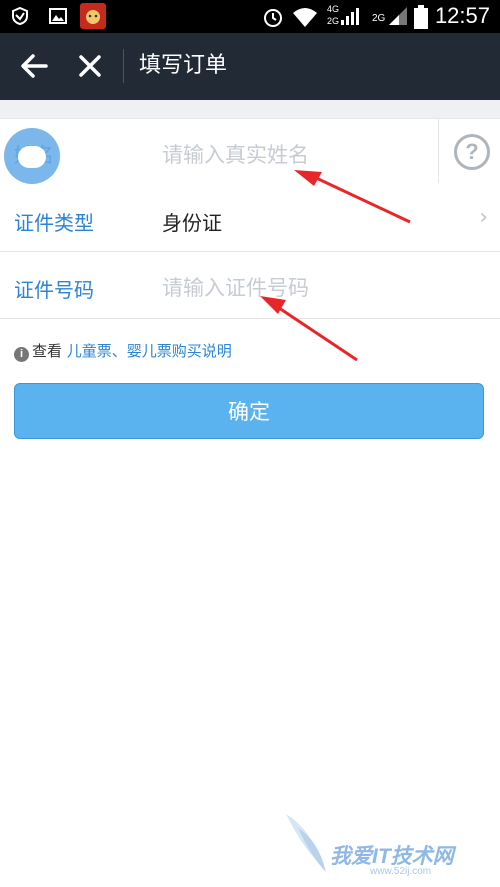 This screenshot has height=887, width=500. I want to click on annotation-arrows, so click(335, 266).